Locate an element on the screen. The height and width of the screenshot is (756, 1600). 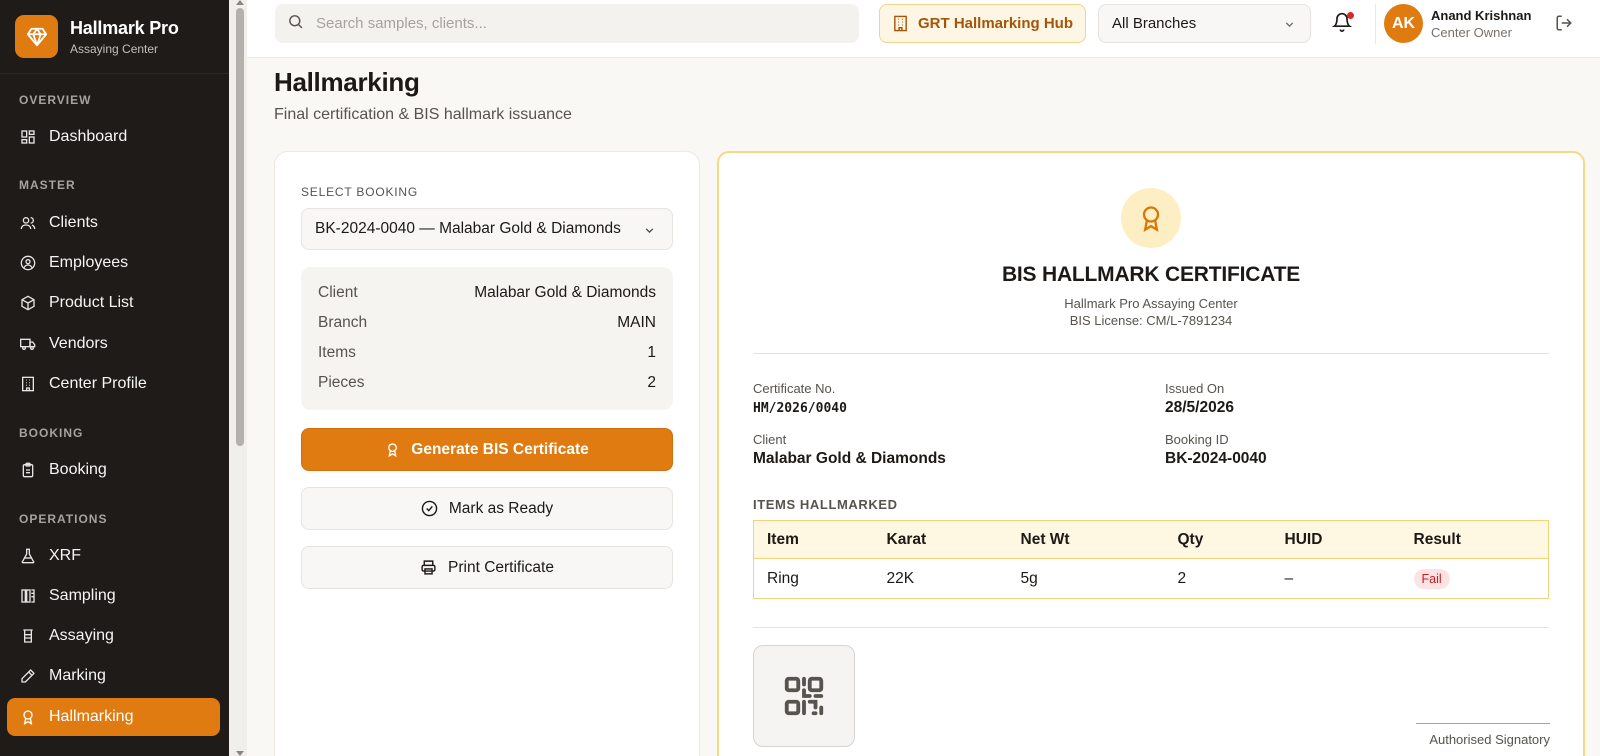
client-label: Client is located at coordinates (770, 439).